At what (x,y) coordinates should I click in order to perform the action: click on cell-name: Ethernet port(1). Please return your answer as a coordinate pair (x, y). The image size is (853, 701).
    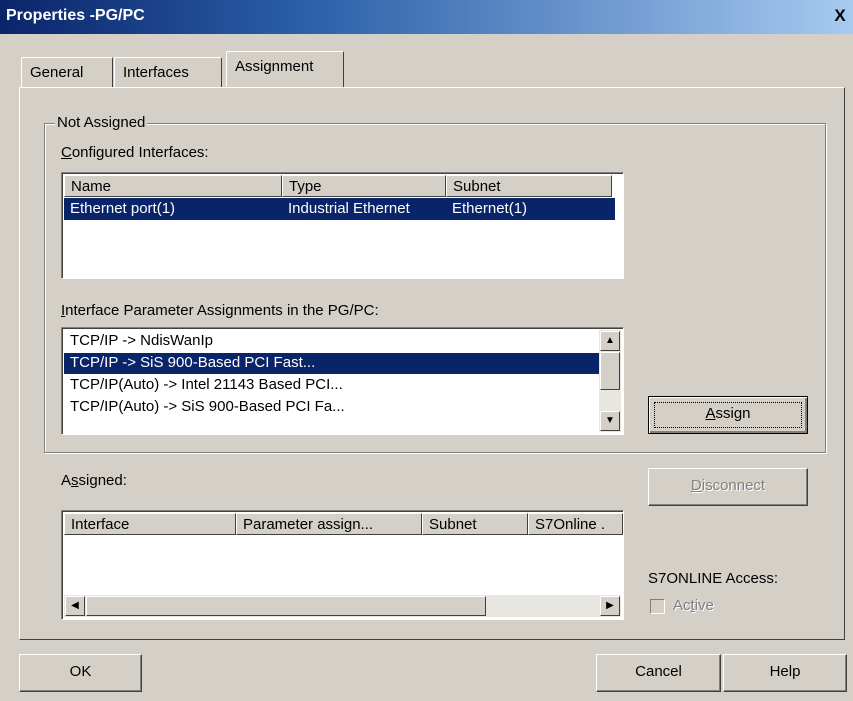
    Looking at the image, I should click on (123, 208).